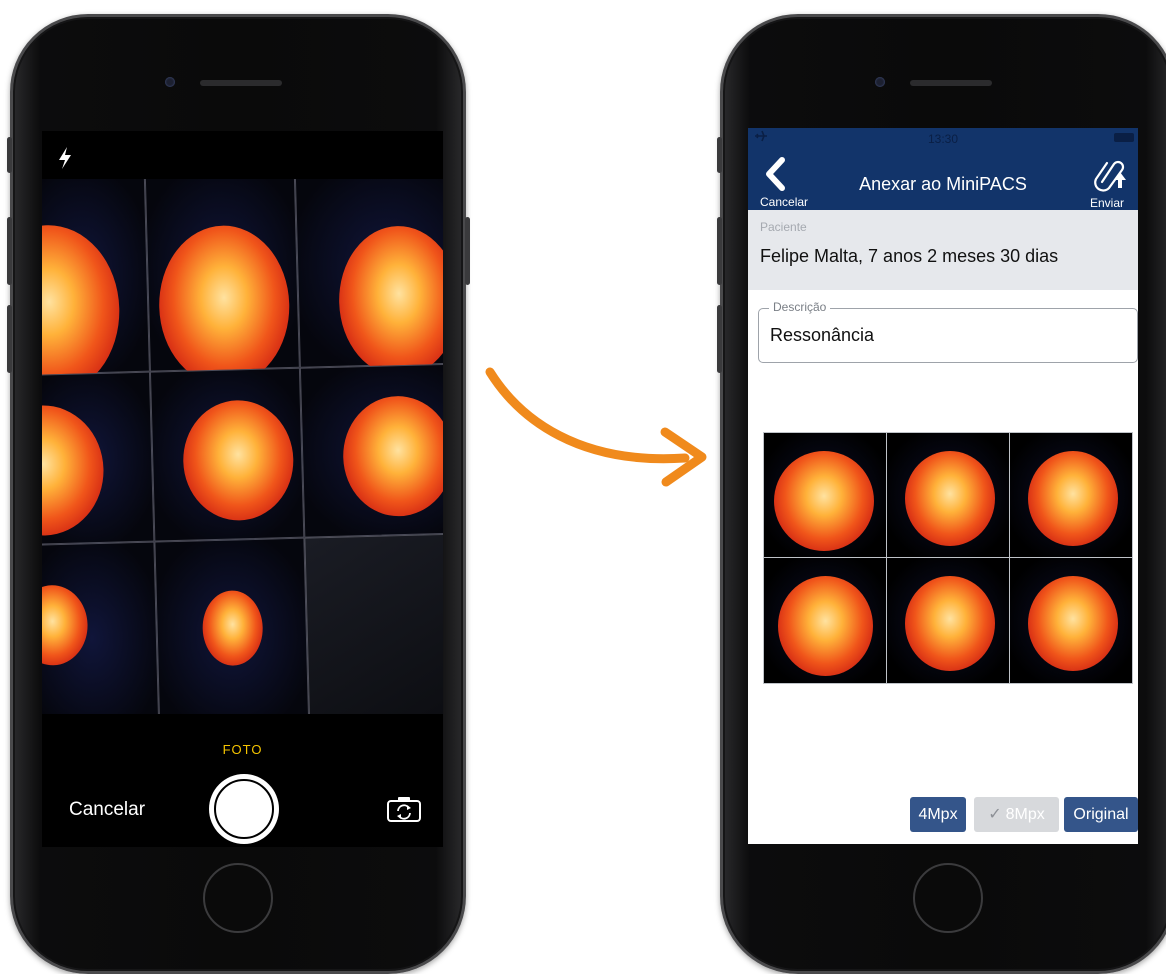 Image resolution: width=1166 pixels, height=974 pixels. I want to click on send-label: Enviar, so click(1107, 203).